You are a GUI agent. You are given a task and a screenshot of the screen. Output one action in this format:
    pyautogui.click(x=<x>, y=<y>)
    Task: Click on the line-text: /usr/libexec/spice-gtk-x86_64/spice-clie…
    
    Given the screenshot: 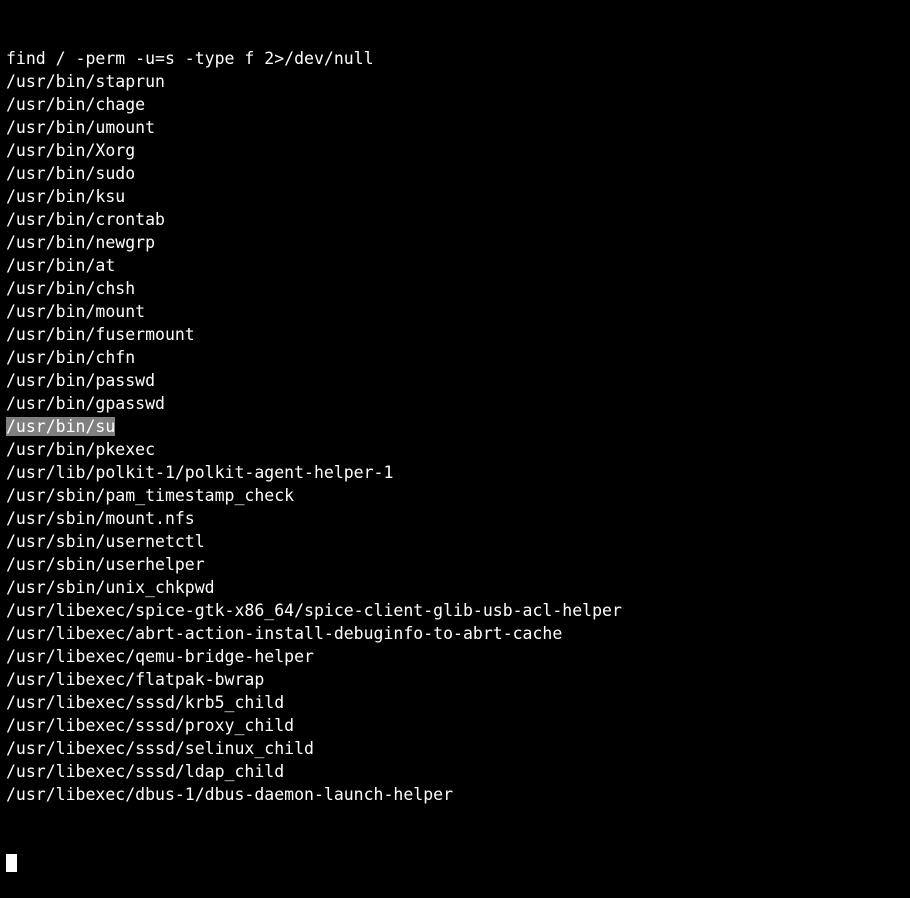 What is the action you would take?
    pyautogui.click(x=314, y=610)
    